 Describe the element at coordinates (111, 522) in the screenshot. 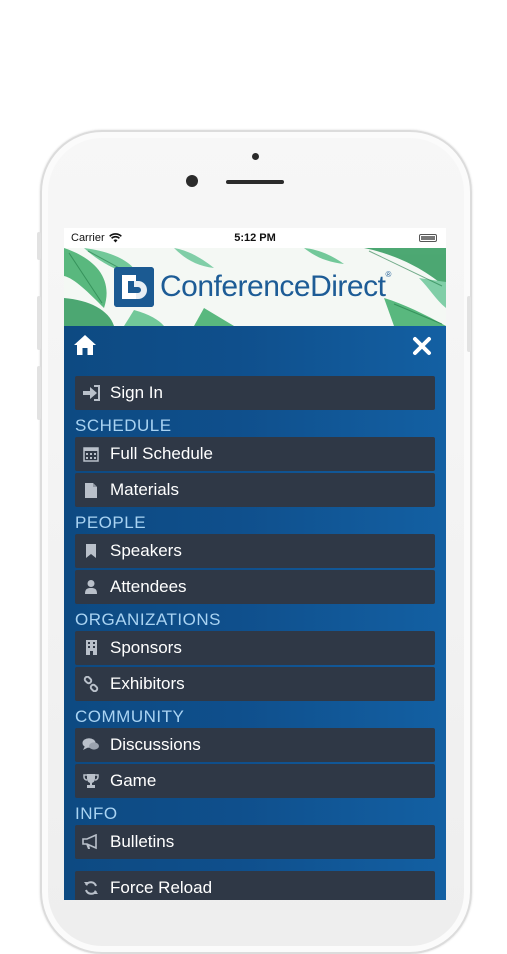

I see `section-header-people: PEOPLE` at that location.